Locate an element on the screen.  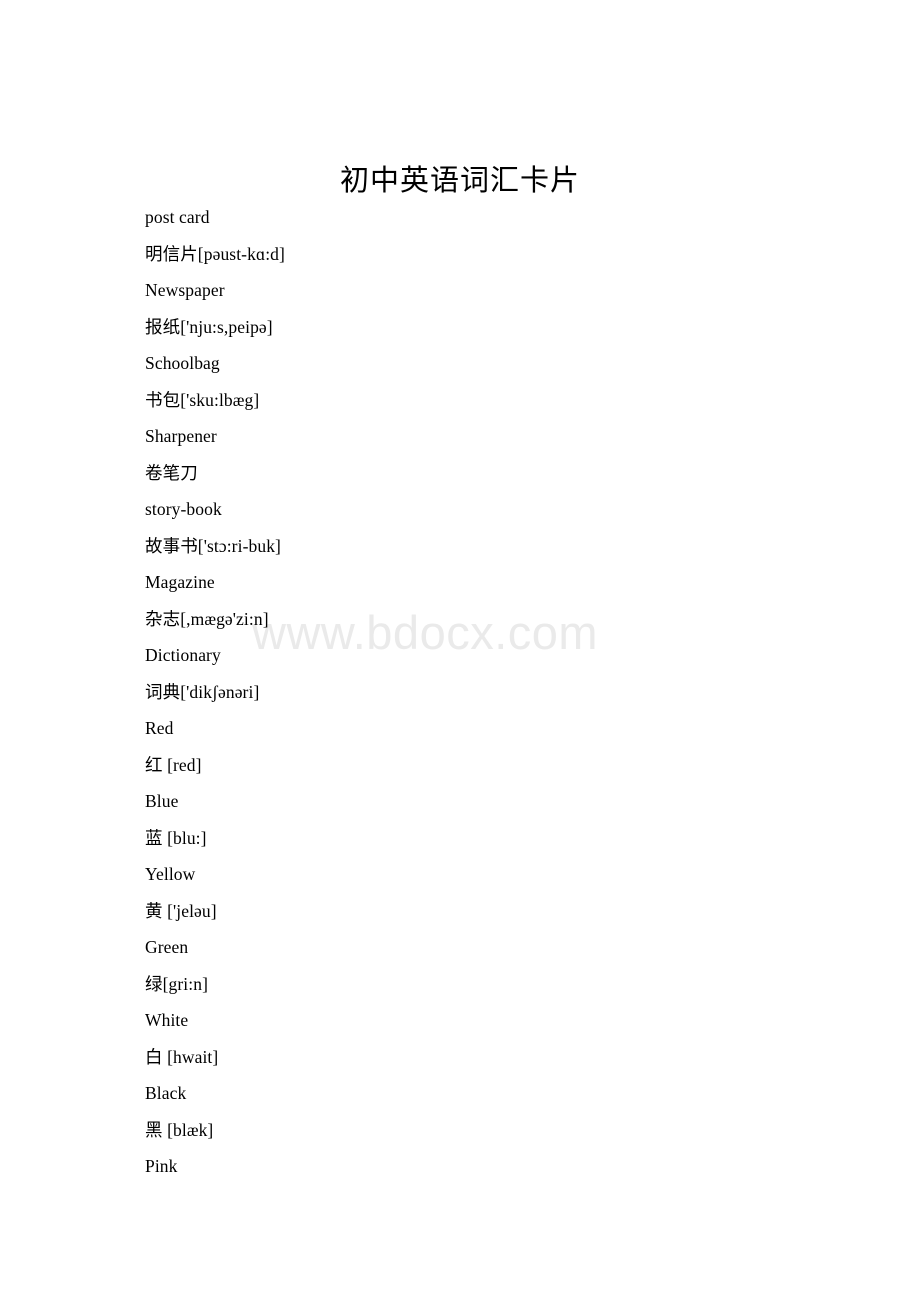
list-item: Newspaper is located at coordinates (185, 290).